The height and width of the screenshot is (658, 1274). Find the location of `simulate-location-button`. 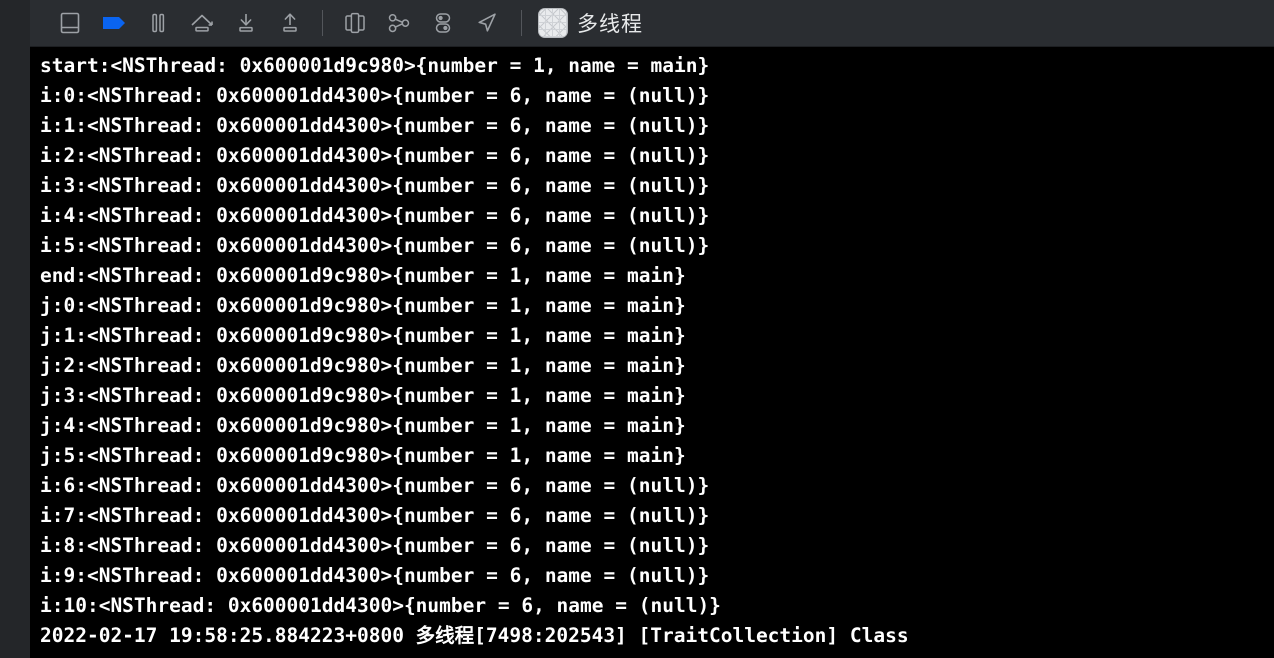

simulate-location-button is located at coordinates (487, 23).